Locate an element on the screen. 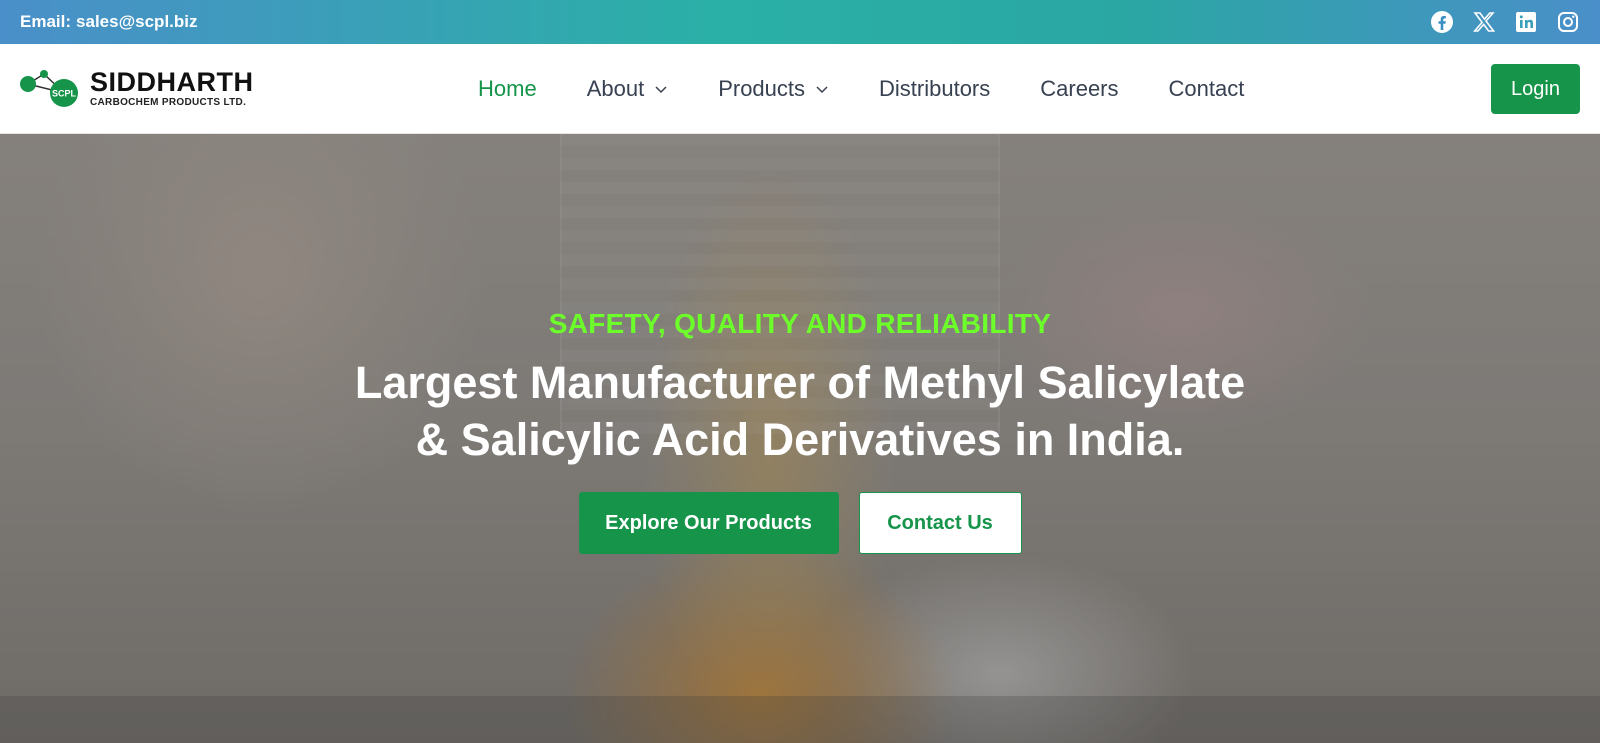 The height and width of the screenshot is (743, 1600). email-value: sales@scpl.biz is located at coordinates (136, 22).